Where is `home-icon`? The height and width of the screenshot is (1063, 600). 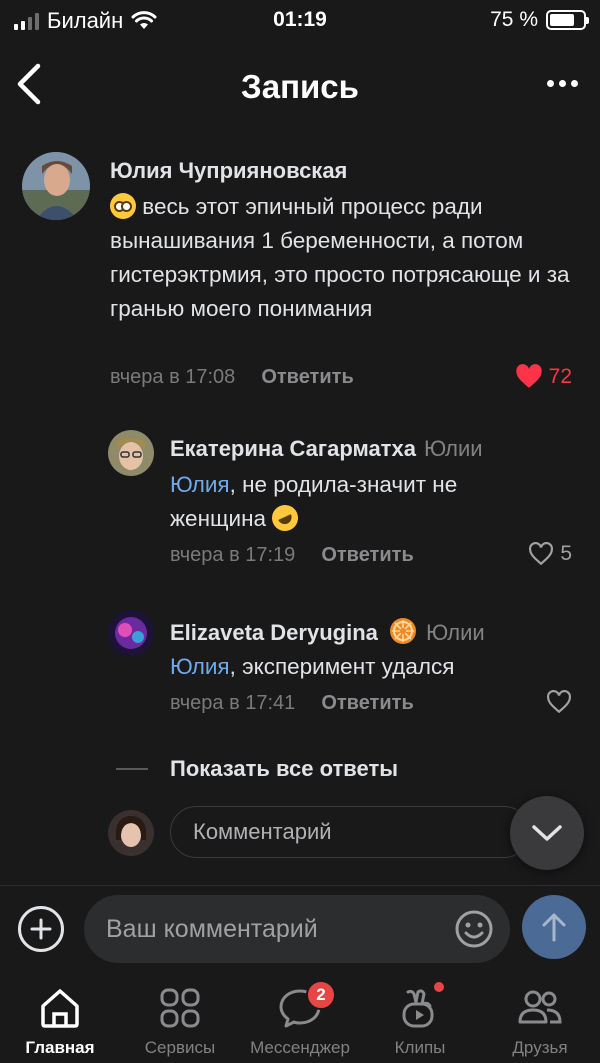
home-icon is located at coordinates (60, 1008).